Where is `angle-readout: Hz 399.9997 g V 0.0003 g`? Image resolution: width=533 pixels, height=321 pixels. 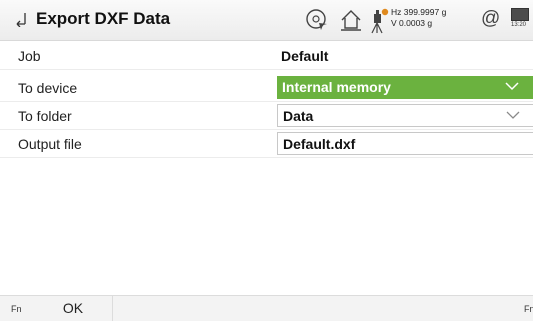
angle-readout: Hz 399.9997 g V 0.0003 g is located at coordinates (418, 18).